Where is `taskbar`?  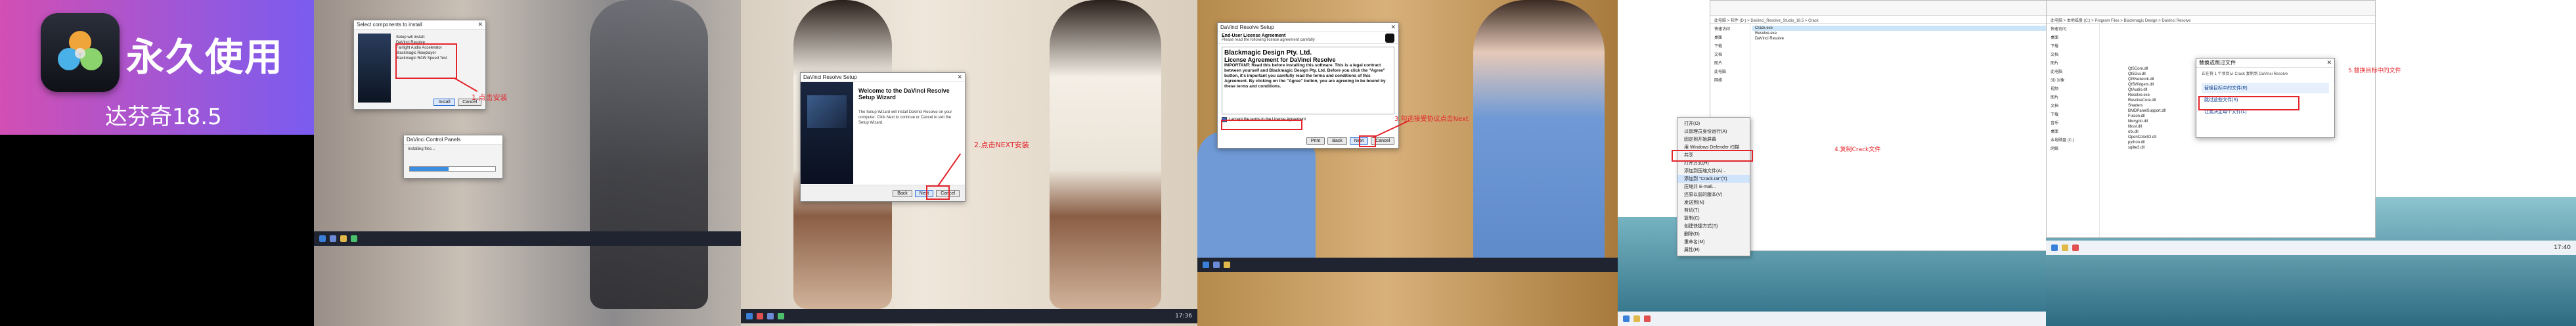
taskbar is located at coordinates (1407, 265).